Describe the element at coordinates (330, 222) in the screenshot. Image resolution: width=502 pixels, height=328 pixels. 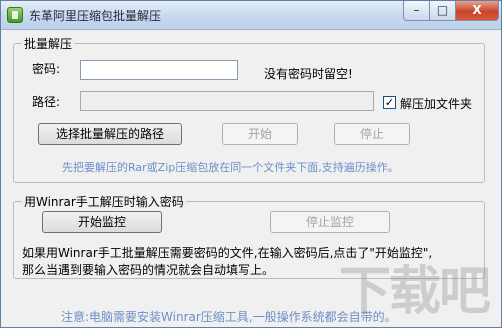
I see `stop-monitor-button: 停止监控` at that location.